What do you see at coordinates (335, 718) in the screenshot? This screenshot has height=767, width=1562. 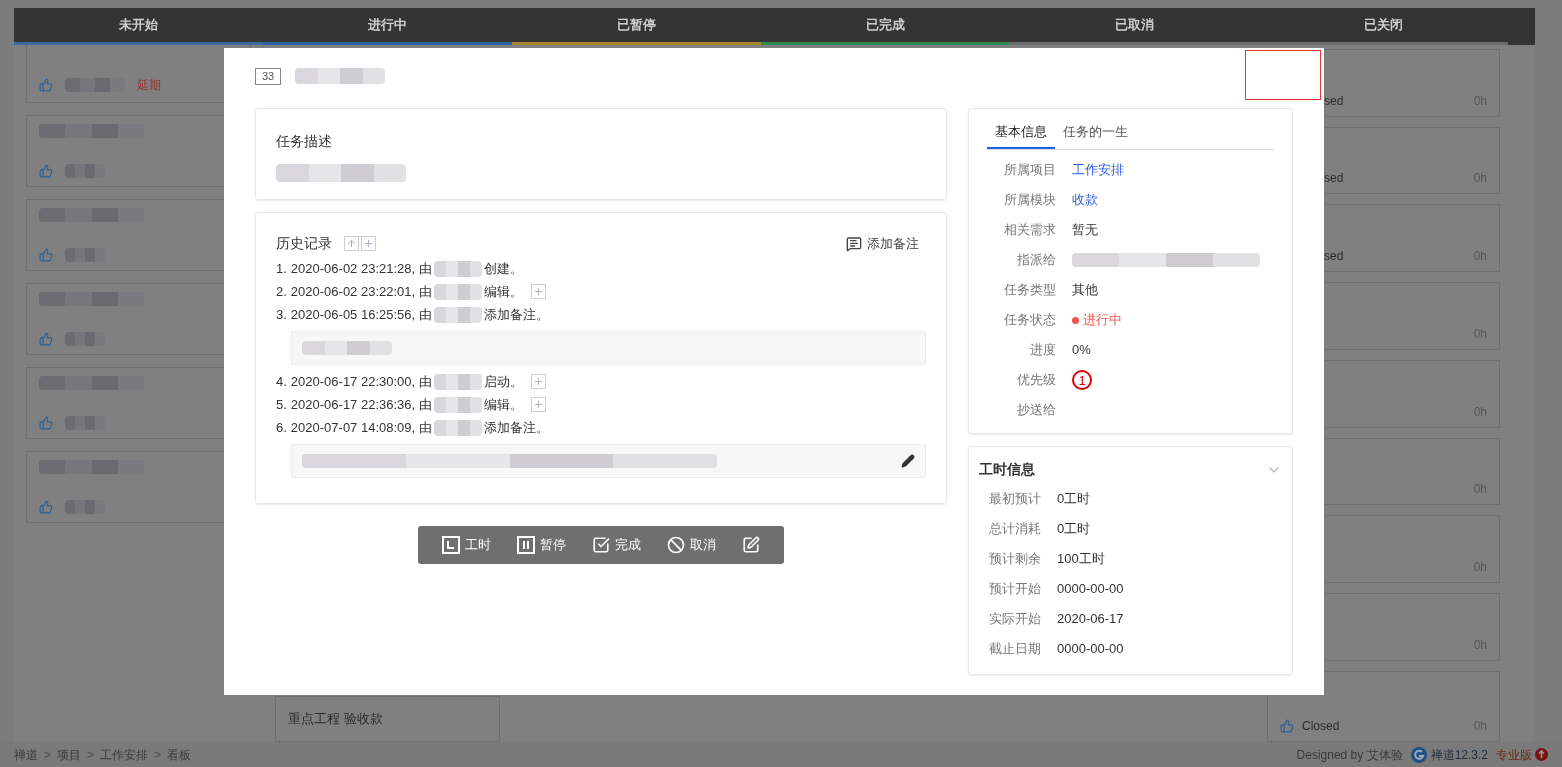 I see `task-title: 重点工程 验收款` at bounding box center [335, 718].